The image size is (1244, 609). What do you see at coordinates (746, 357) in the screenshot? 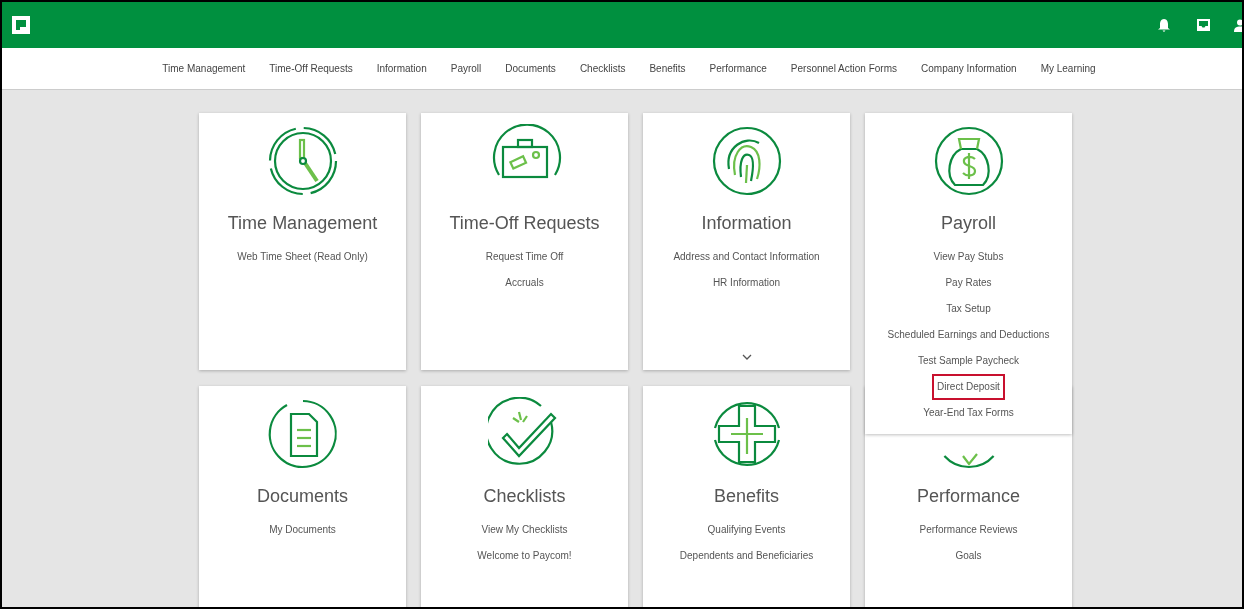
I see `chevron-down-icon` at bounding box center [746, 357].